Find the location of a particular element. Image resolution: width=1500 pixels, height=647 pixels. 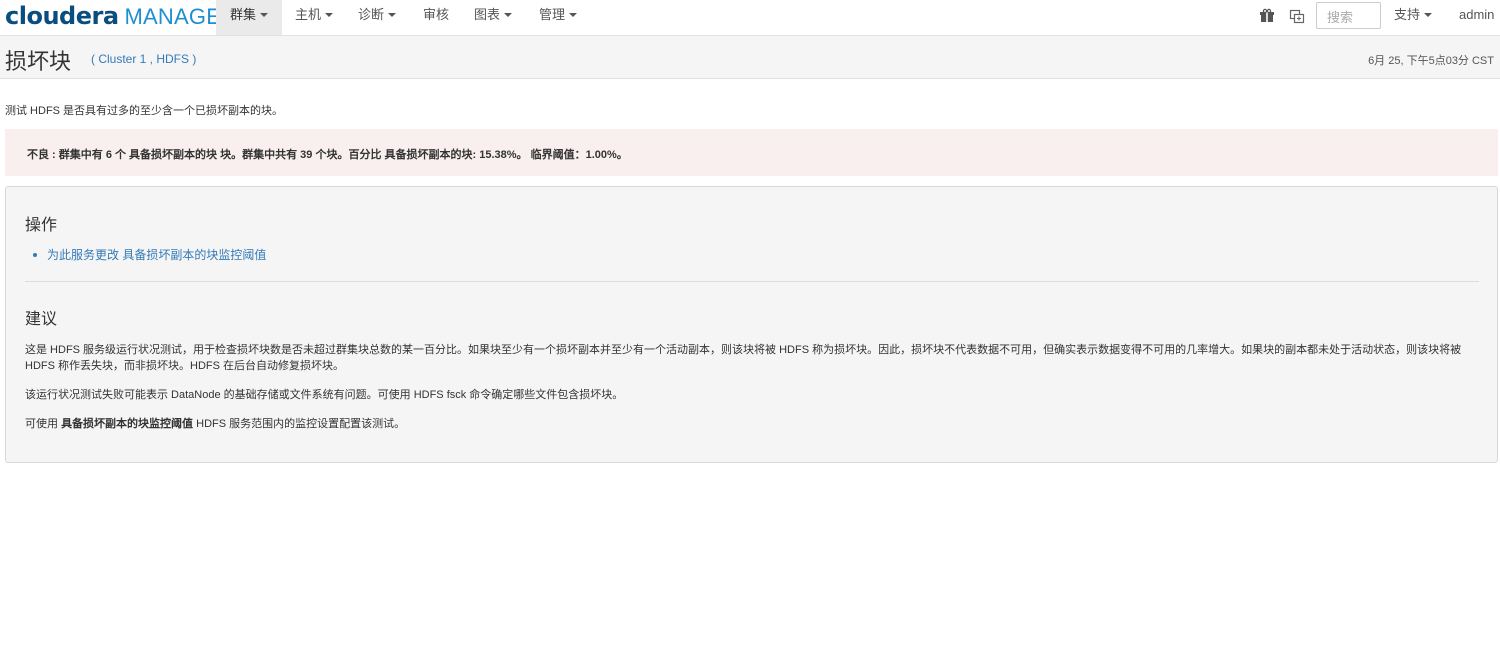

user-label: admin is located at coordinates (1477, 14).